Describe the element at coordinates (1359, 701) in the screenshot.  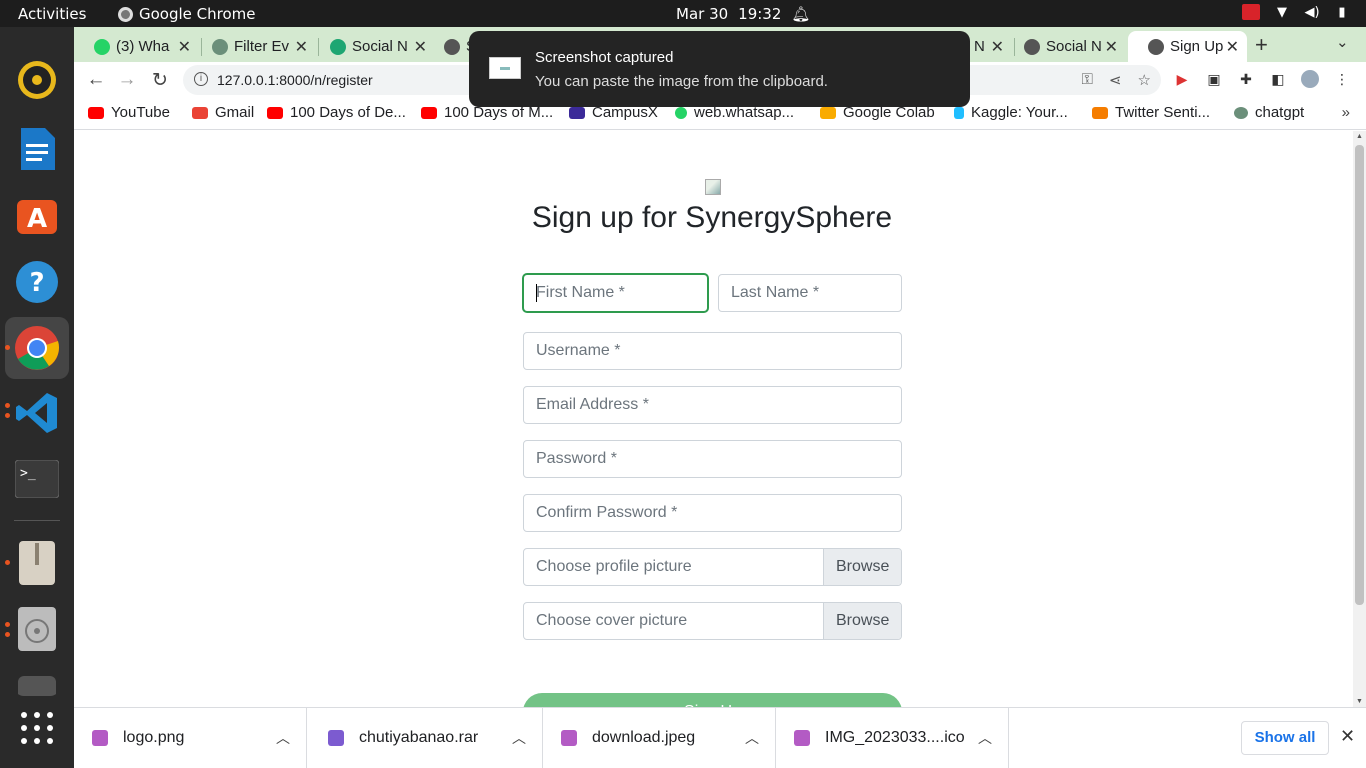
I see `scroll-down-icon: ▼` at that location.